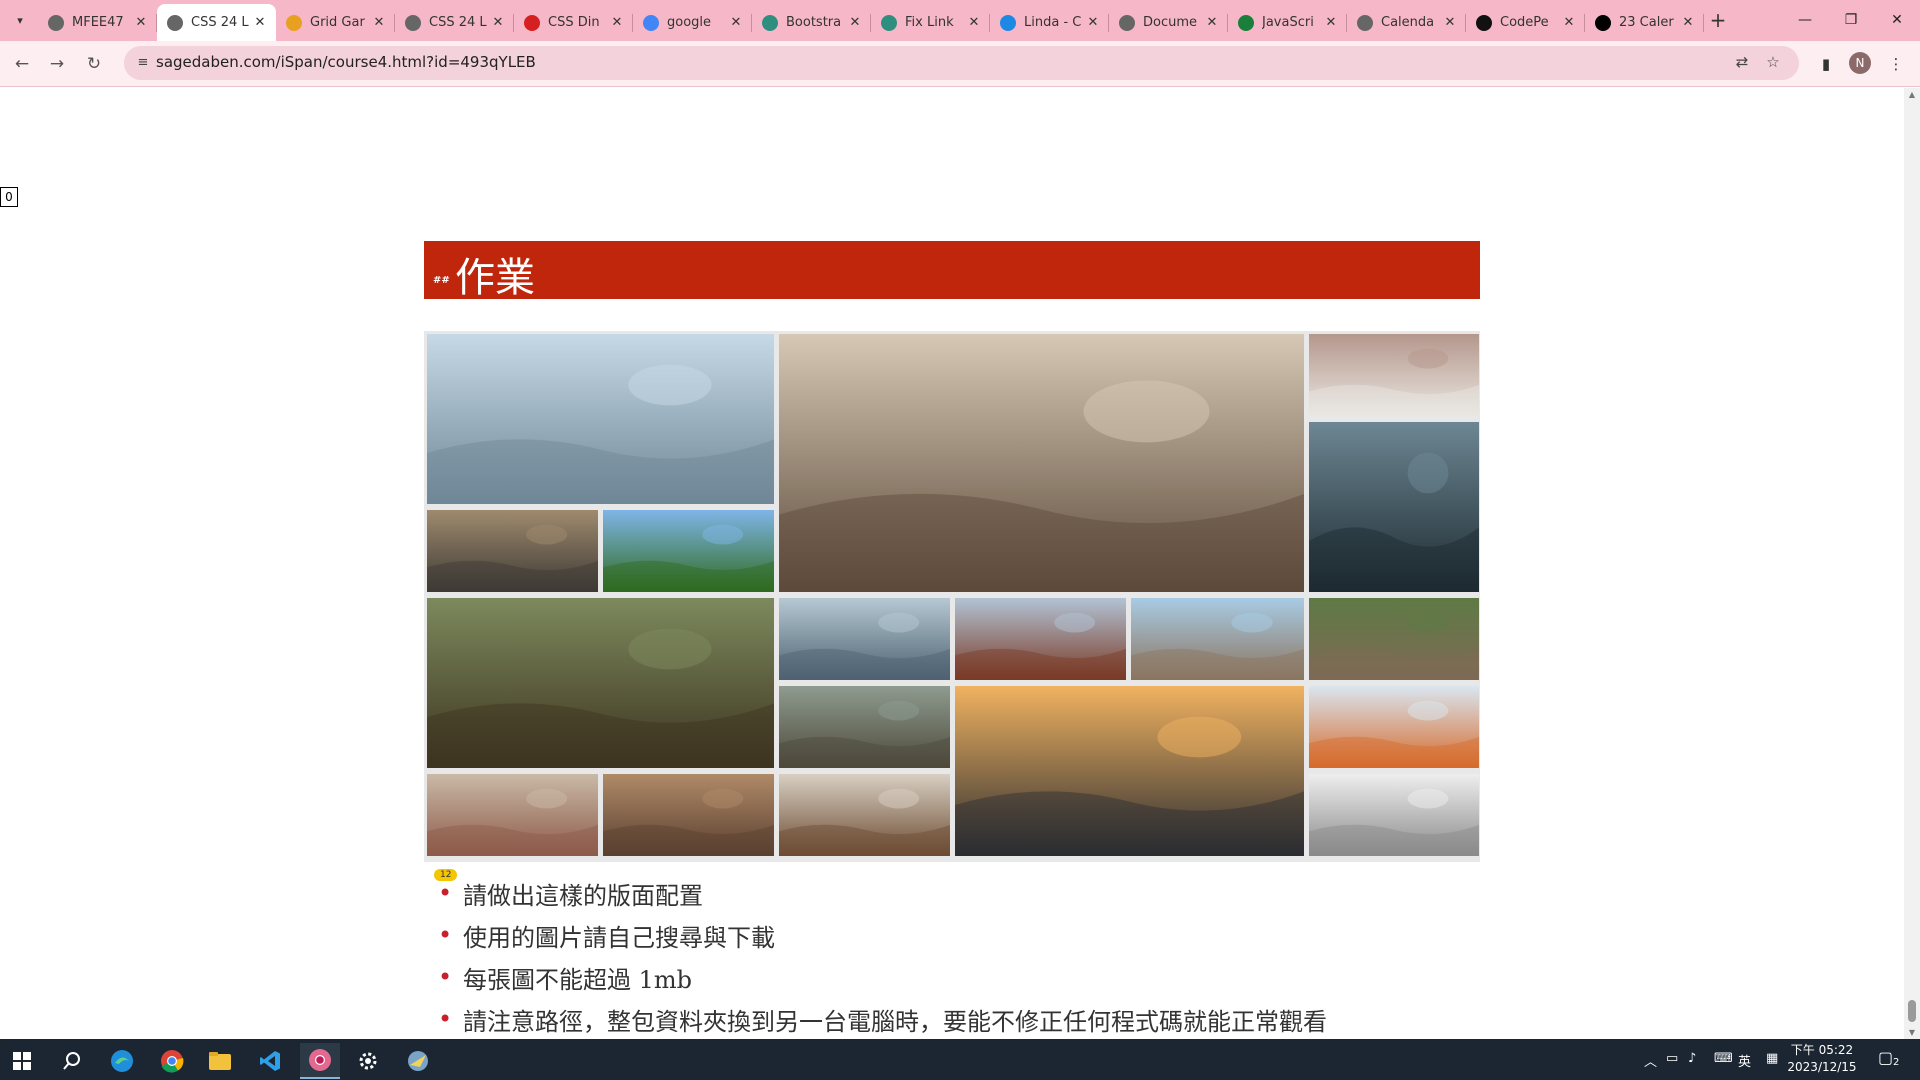 The image size is (1920, 1080). Describe the element at coordinates (9, 197) in the screenshot. I see `slide-number: 0` at that location.